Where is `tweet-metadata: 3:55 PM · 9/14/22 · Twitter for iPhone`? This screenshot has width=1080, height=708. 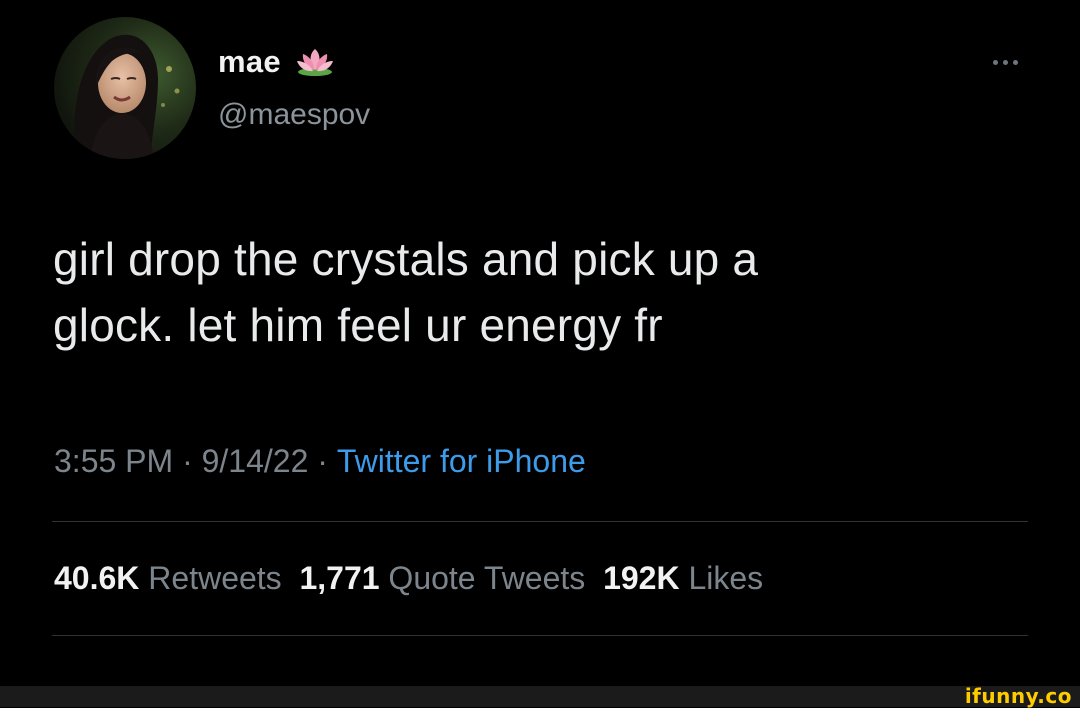 tweet-metadata: 3:55 PM · 9/14/22 · Twitter for iPhone is located at coordinates (320, 461).